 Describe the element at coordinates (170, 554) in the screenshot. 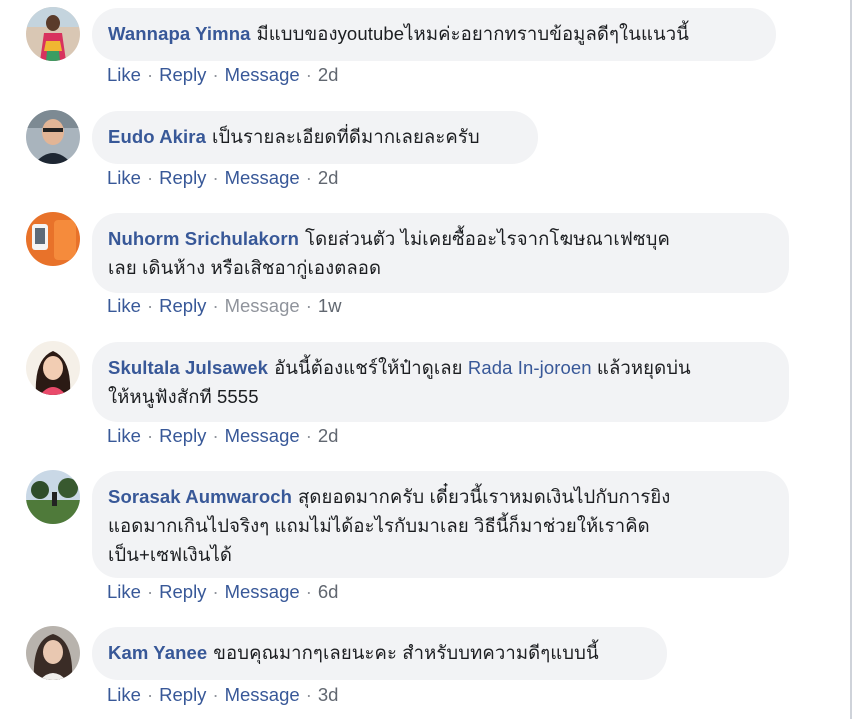

I see `comment-text: เป็น+เซฟเงินได้` at that location.